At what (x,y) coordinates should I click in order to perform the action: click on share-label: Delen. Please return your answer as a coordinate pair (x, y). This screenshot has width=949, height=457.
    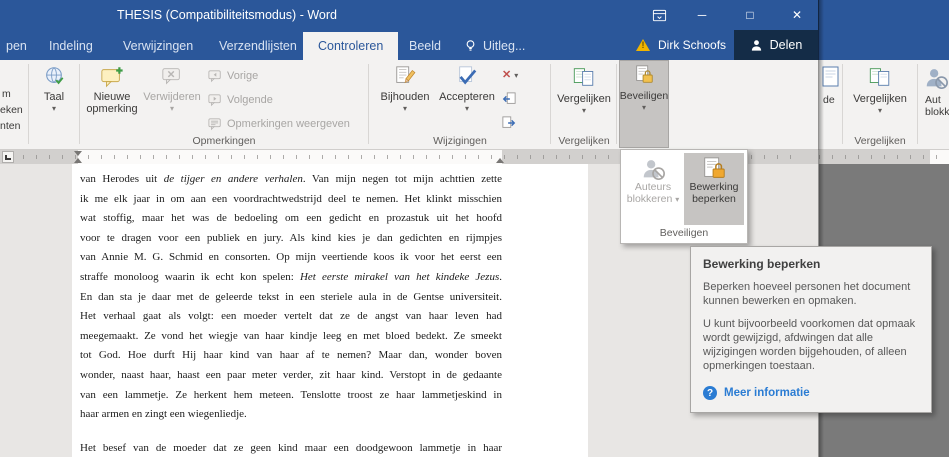
    Looking at the image, I should click on (786, 45).